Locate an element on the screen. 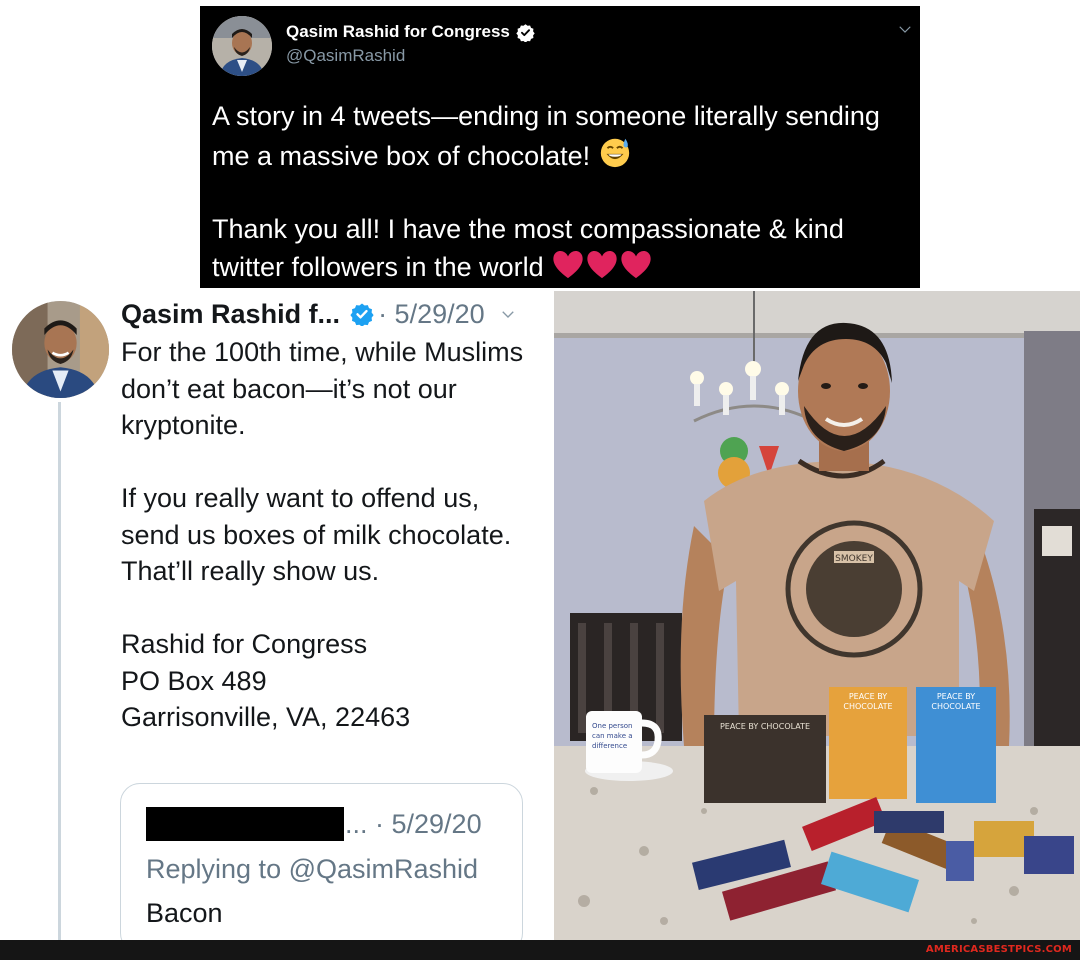  tweet-date: · 5/29/20 is located at coordinates (431, 314).